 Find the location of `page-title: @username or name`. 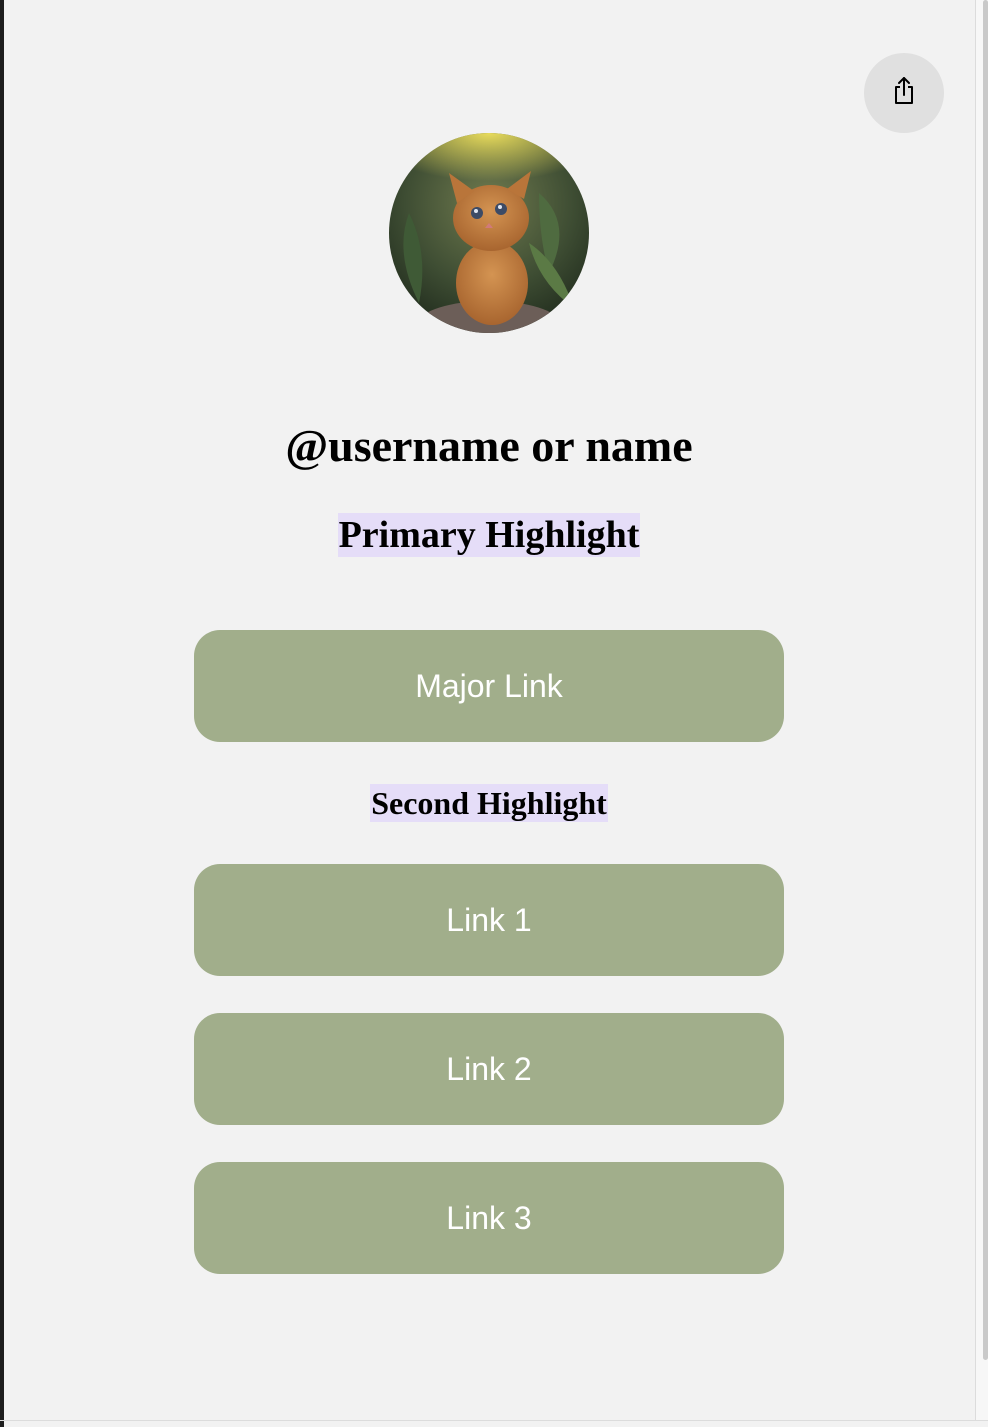

page-title: @username or name is located at coordinates (489, 445).